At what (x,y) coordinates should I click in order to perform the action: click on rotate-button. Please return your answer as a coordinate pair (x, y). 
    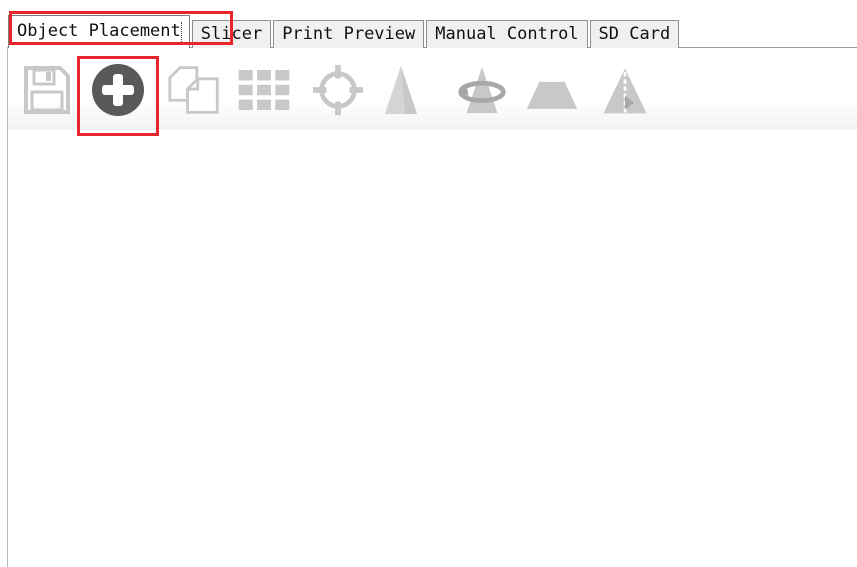
    Looking at the image, I should click on (482, 90).